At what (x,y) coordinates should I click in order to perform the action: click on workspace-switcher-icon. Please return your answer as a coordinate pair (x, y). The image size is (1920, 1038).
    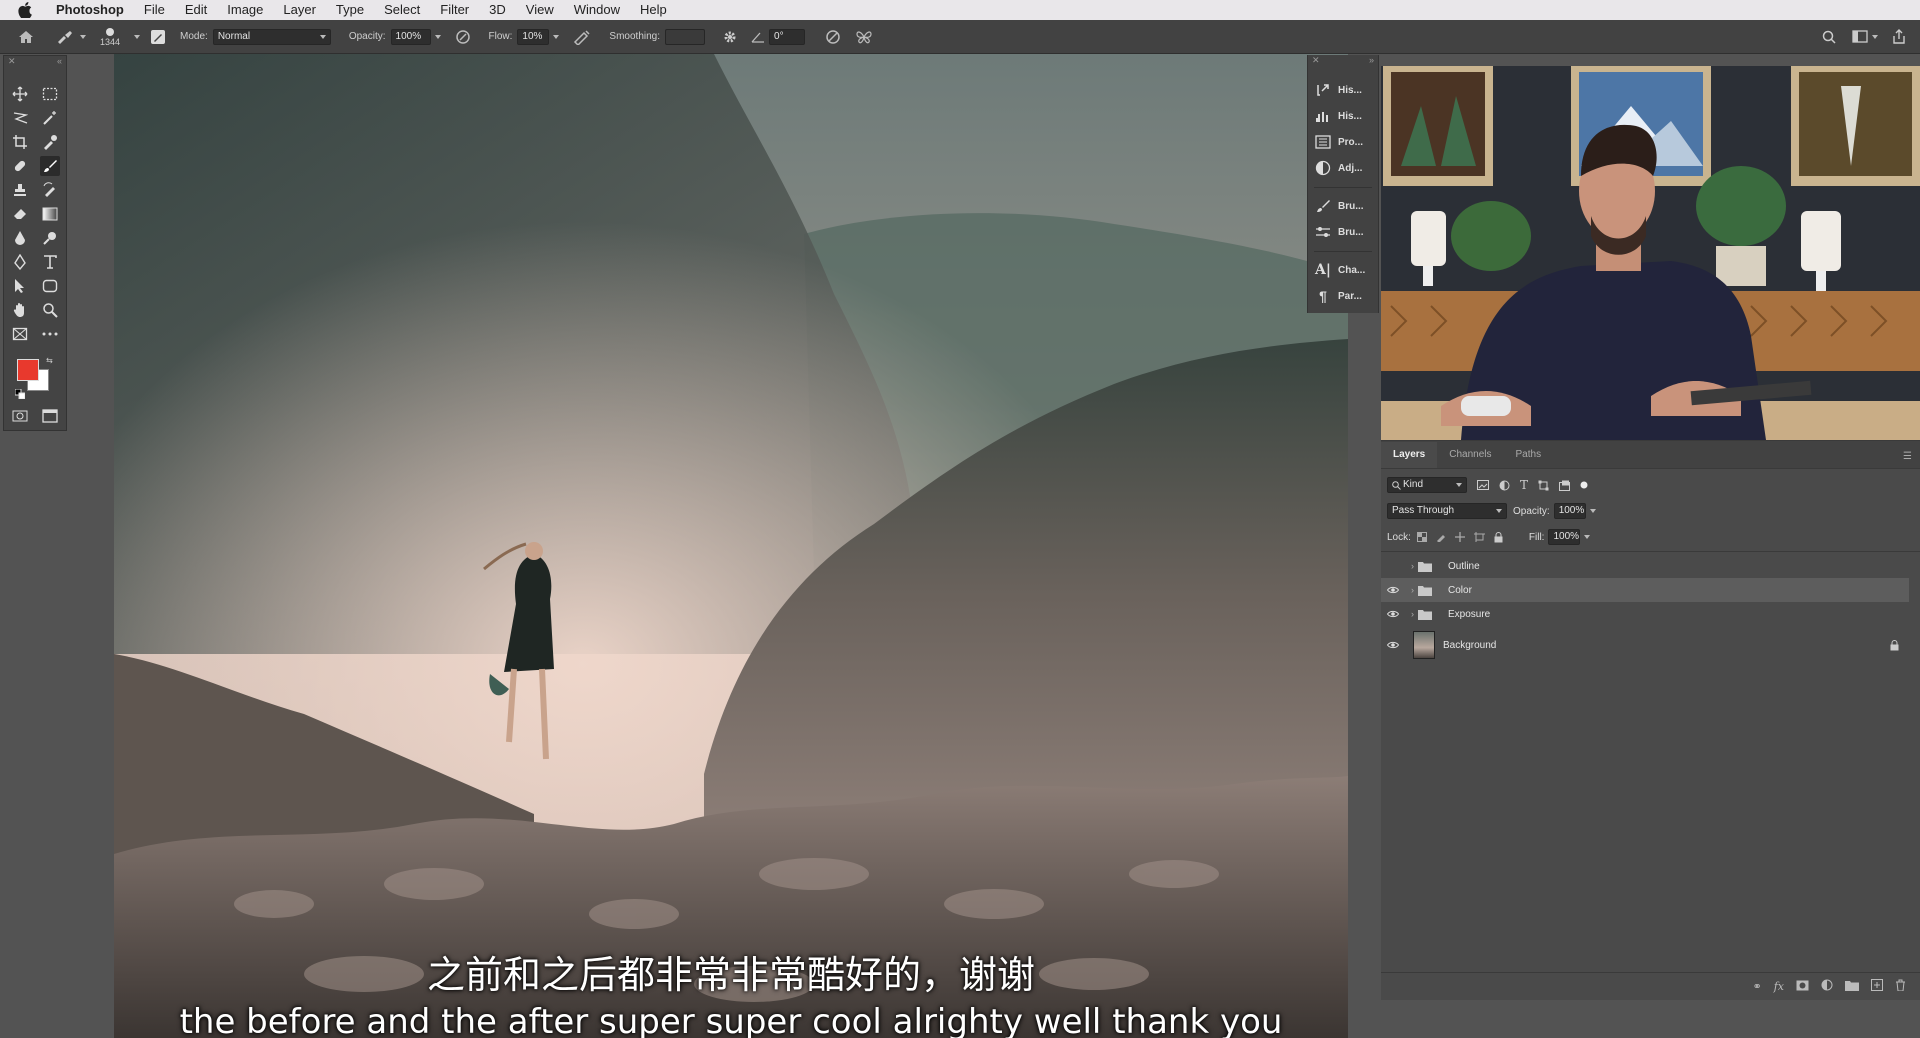
    Looking at the image, I should click on (1865, 36).